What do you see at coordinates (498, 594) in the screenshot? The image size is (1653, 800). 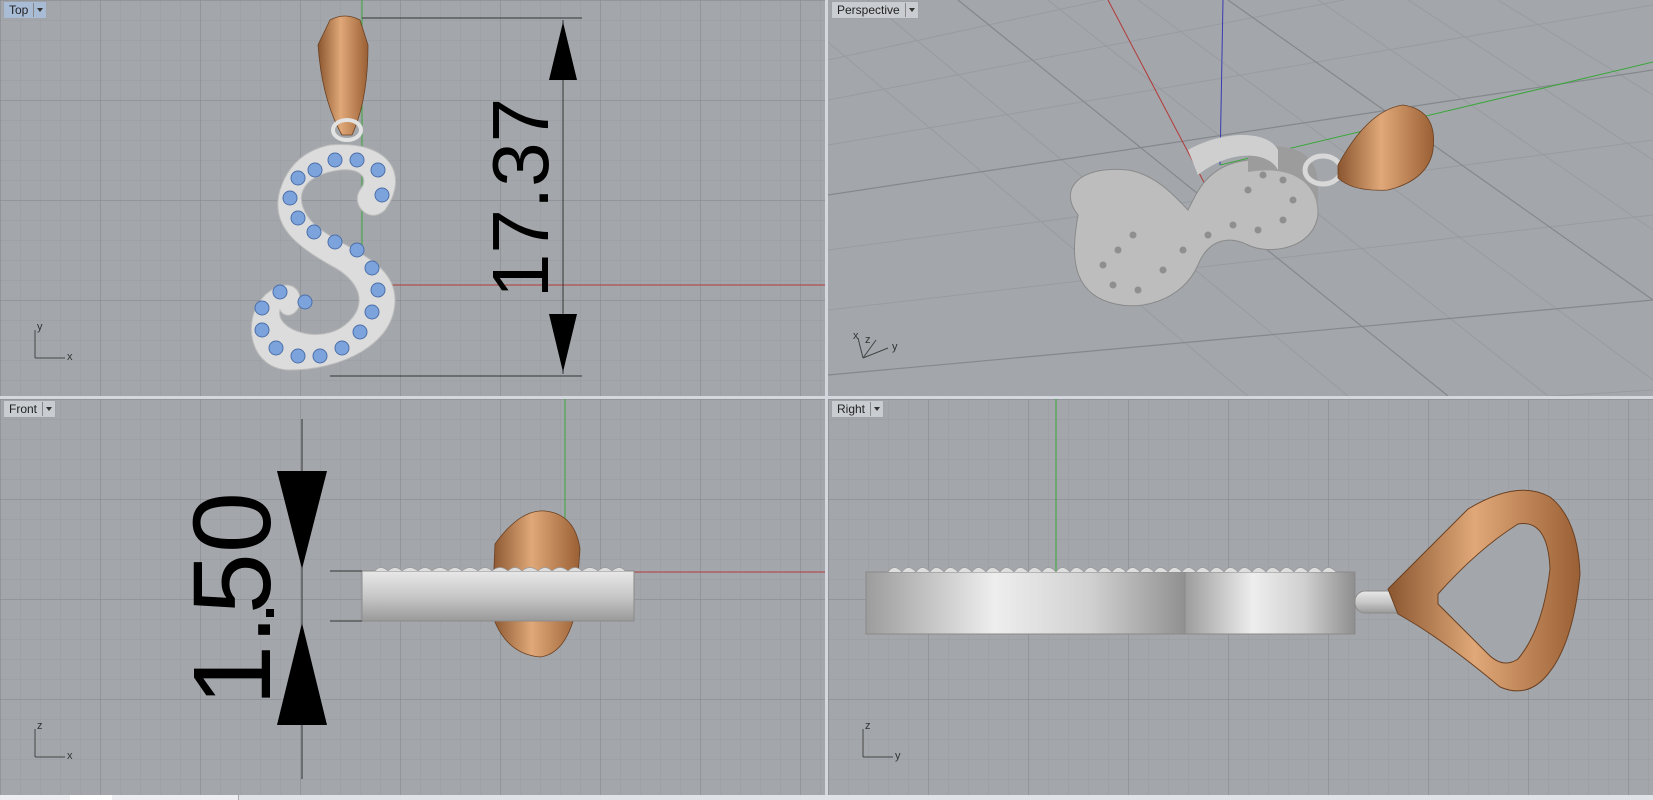 I see `pendant-front` at bounding box center [498, 594].